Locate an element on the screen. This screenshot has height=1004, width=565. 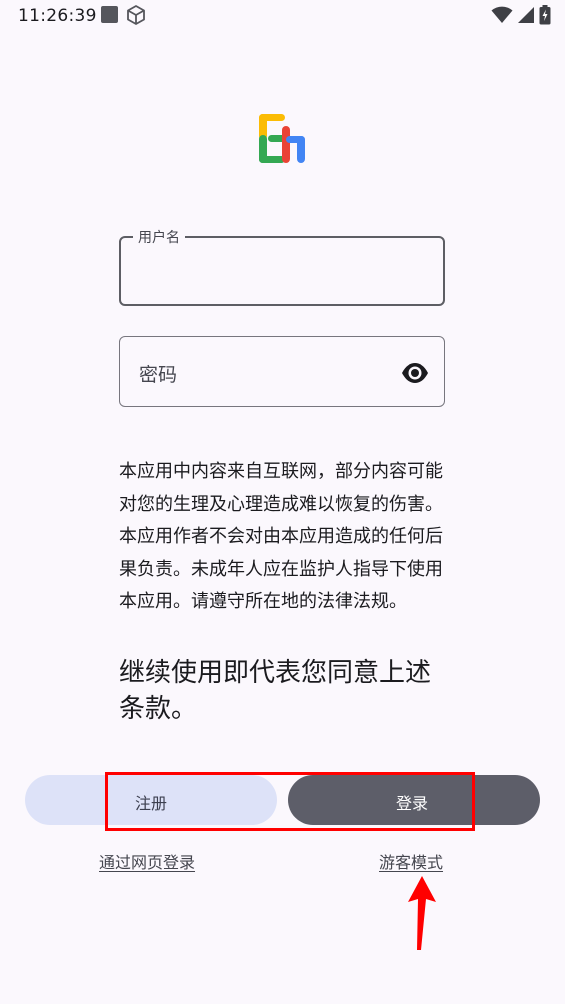
username-field: 用户名 is located at coordinates (282, 266).